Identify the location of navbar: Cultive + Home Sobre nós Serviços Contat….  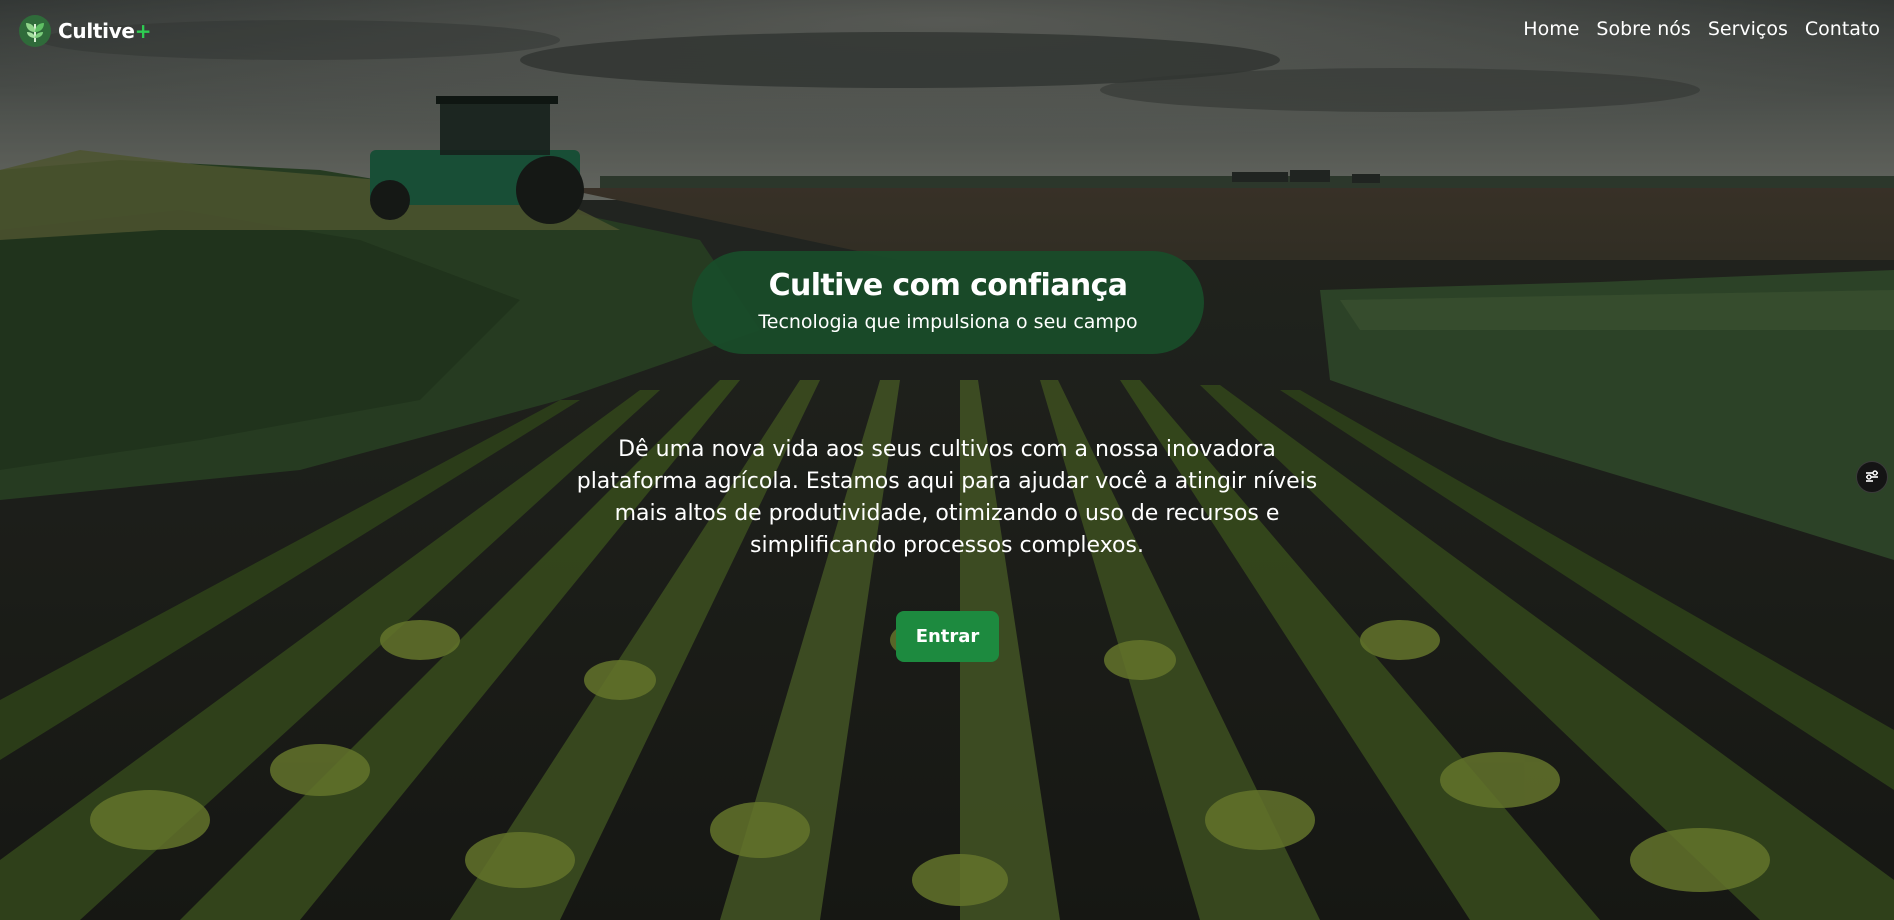
(947, 32).